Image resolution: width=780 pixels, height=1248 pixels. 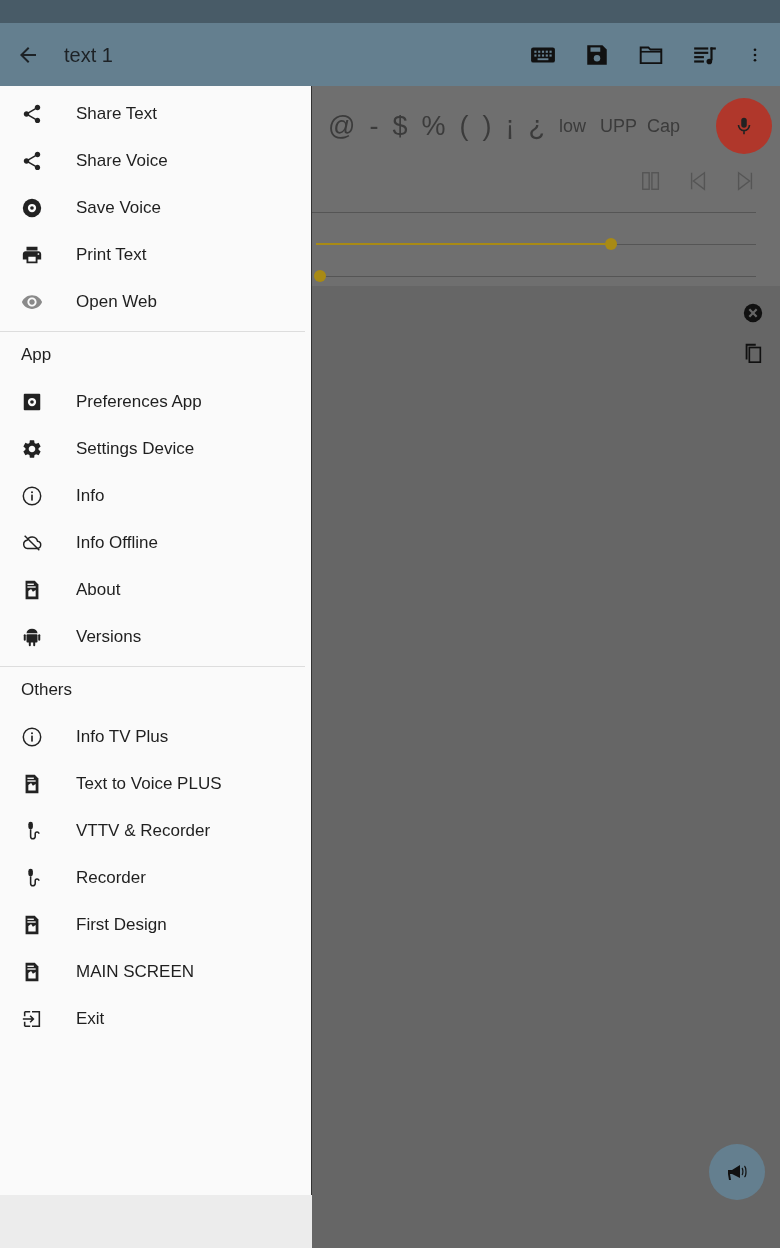 I want to click on menu-item: Share Text, so click(x=116, y=113).